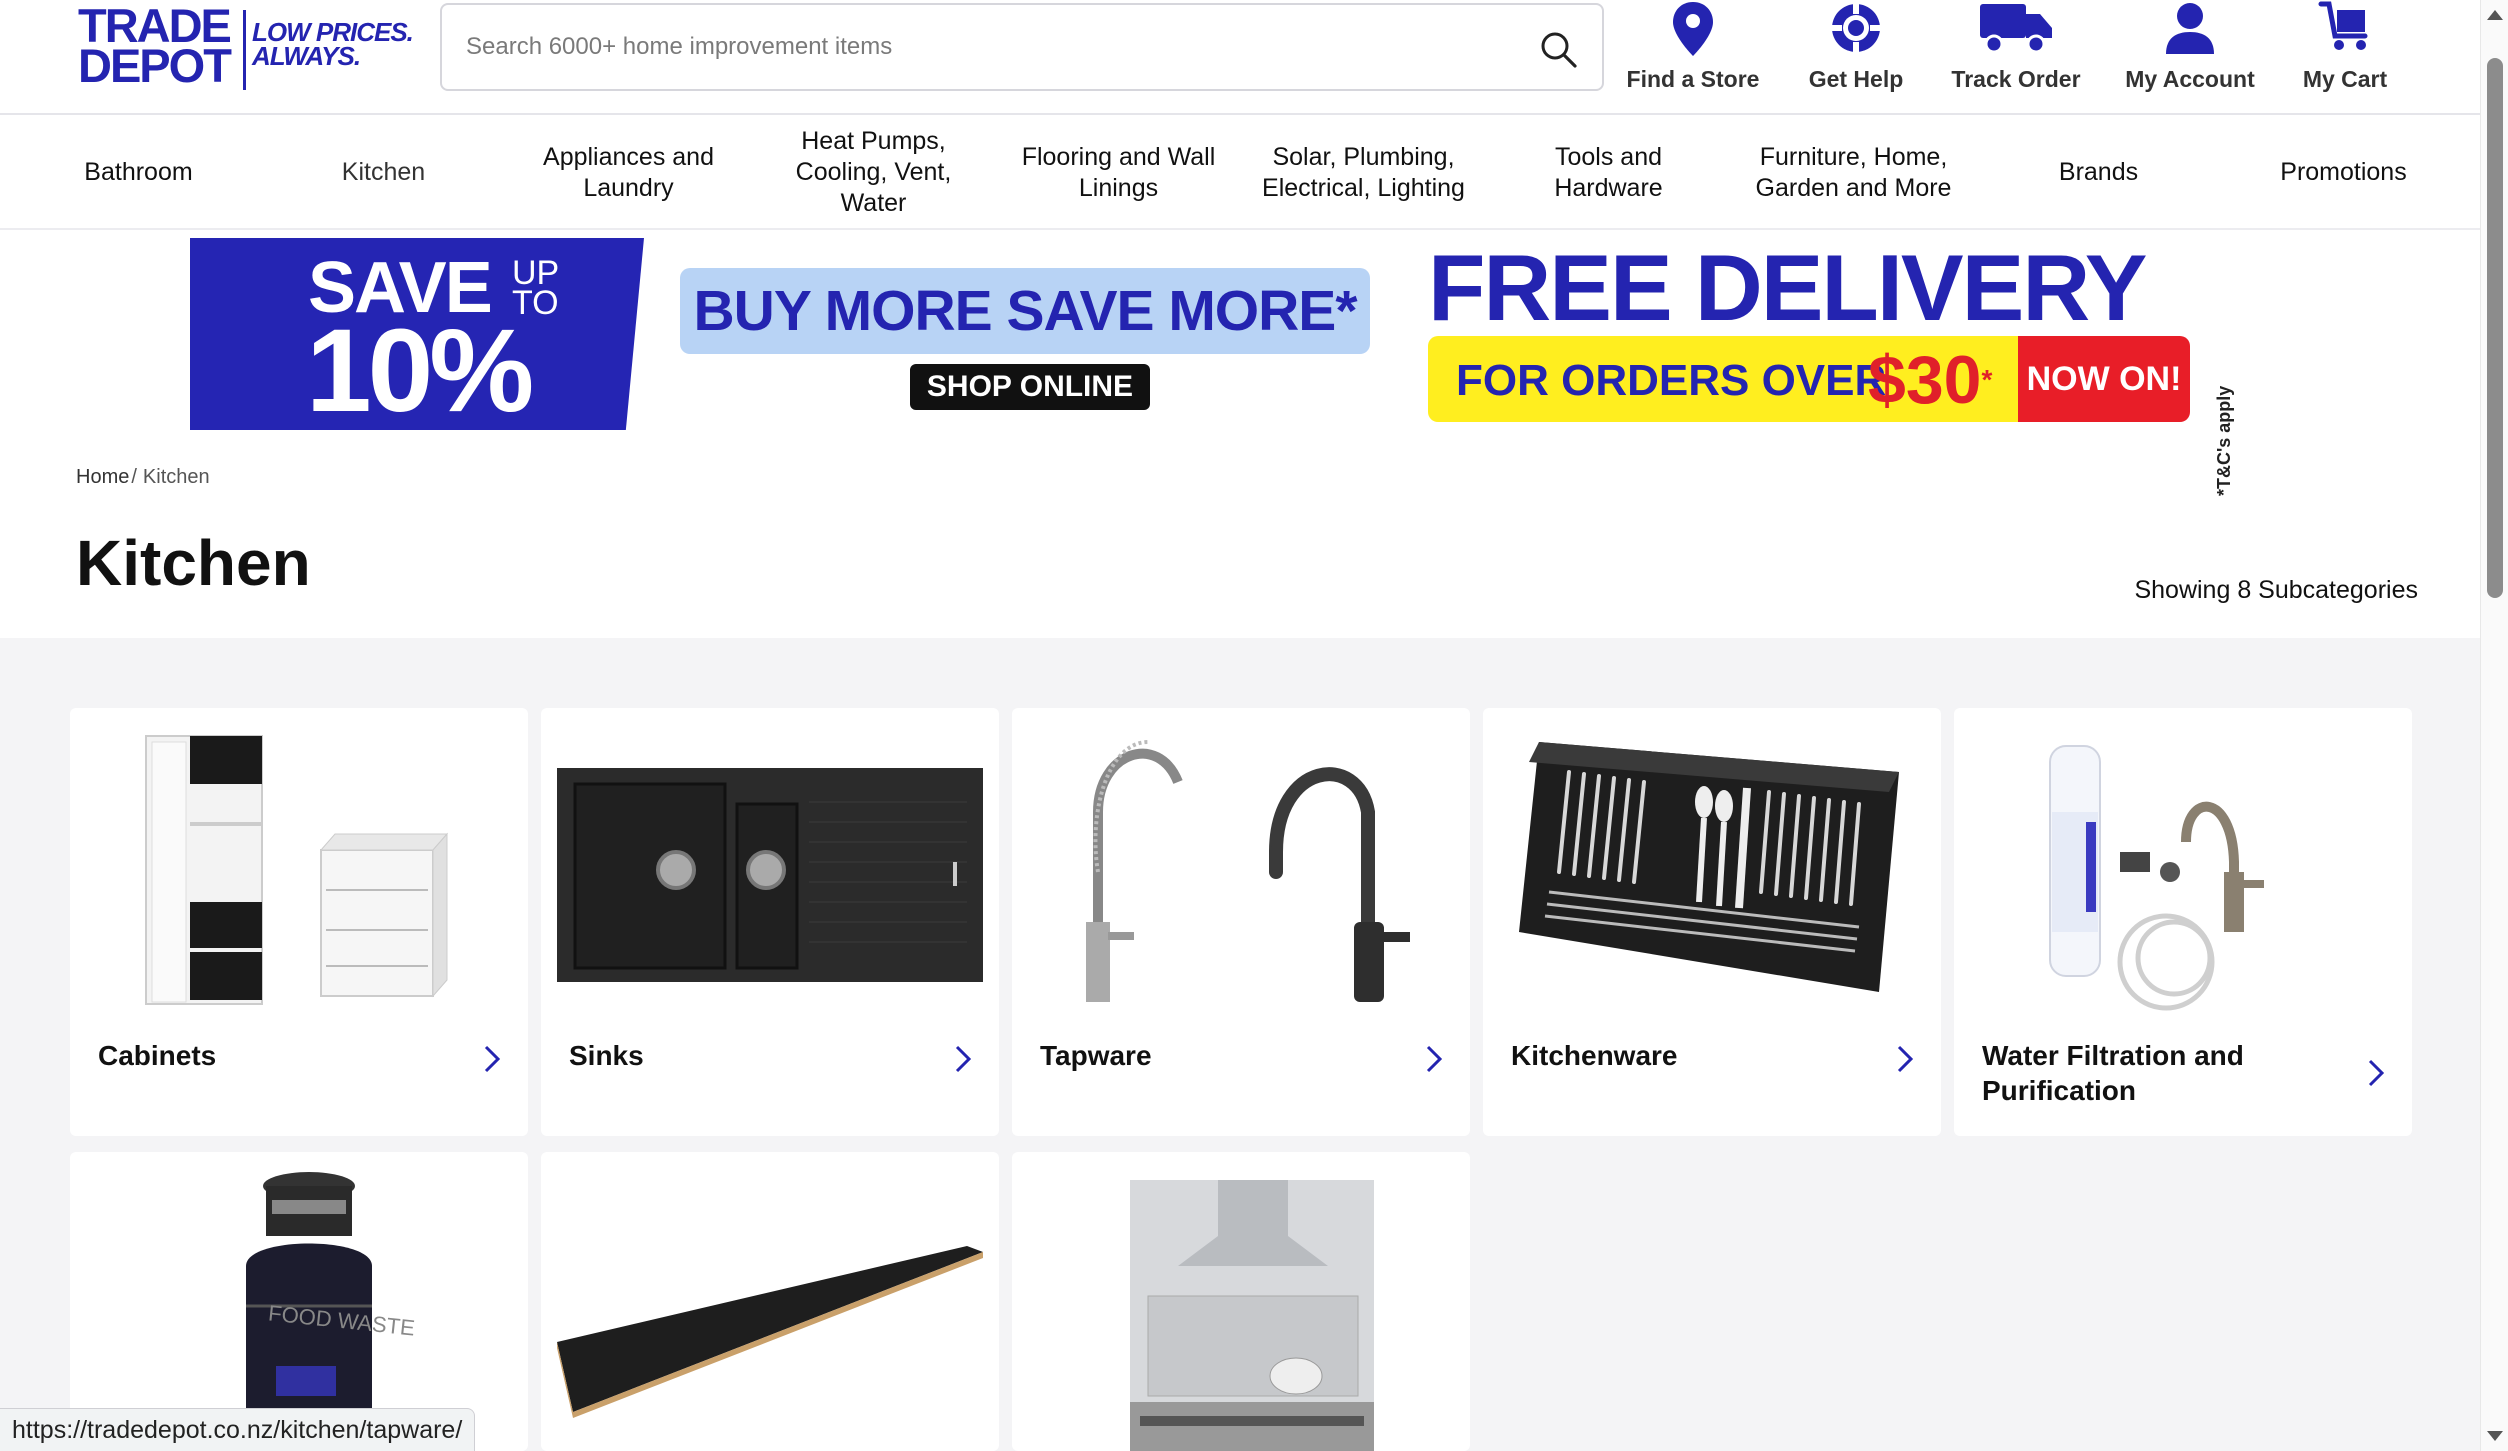  What do you see at coordinates (297, 870) in the screenshot?
I see `cabinet-image` at bounding box center [297, 870].